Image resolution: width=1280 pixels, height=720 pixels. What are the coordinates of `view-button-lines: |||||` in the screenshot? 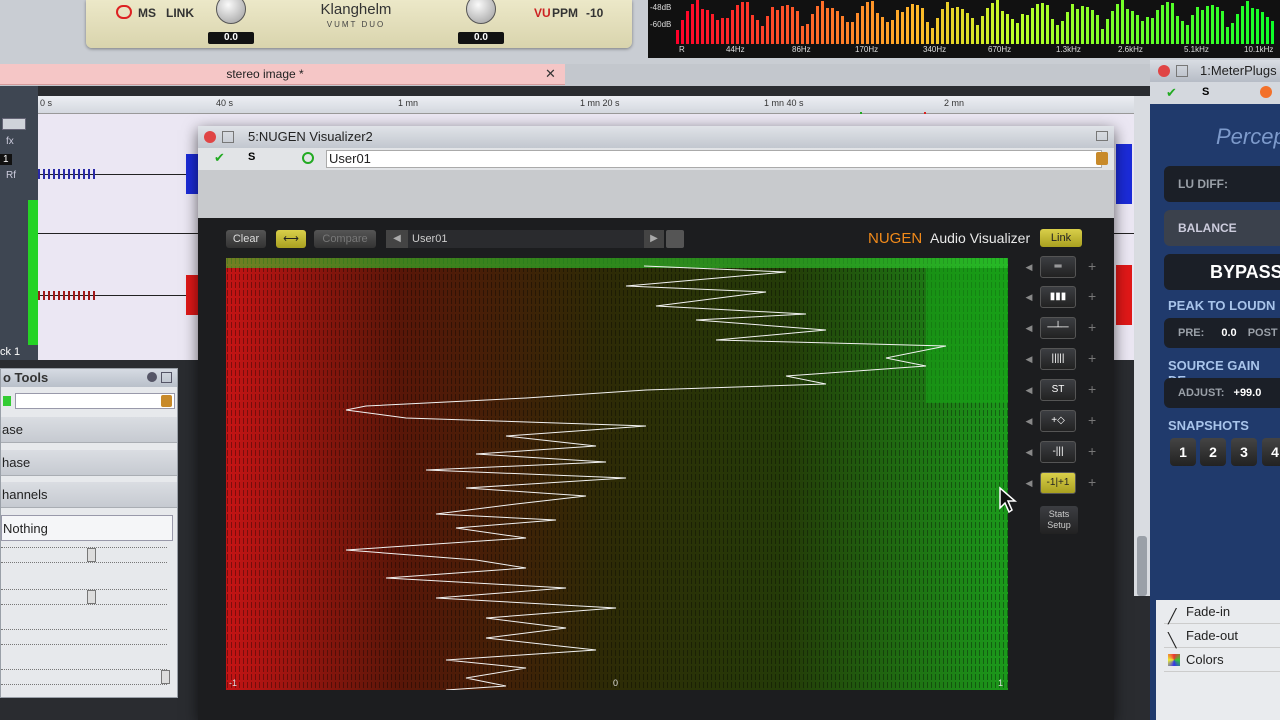 It's located at (1058, 359).